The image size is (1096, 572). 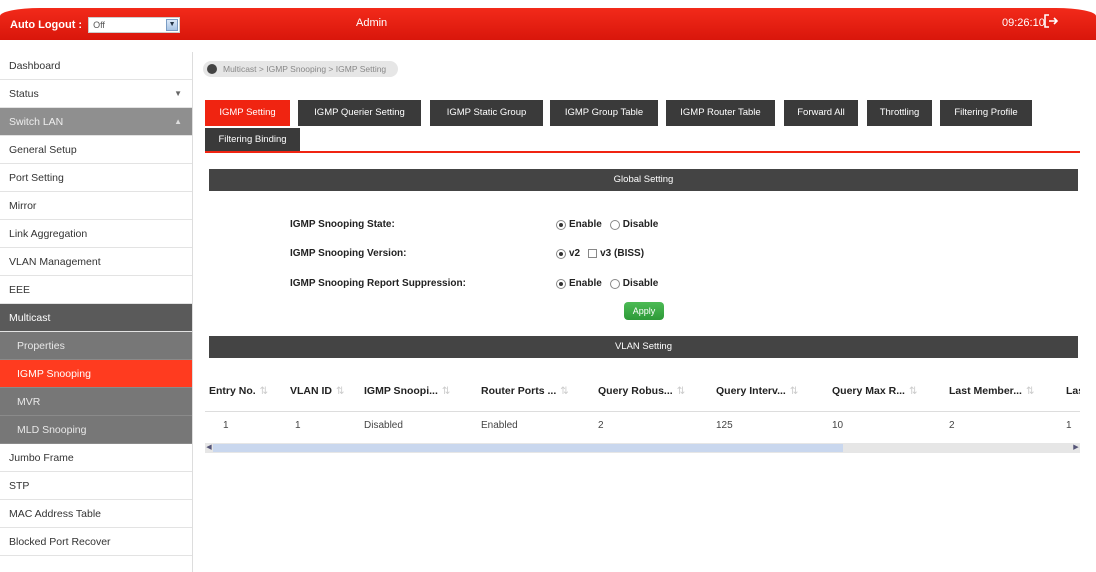 I want to click on report-suppression-radios: Enable Disable, so click(x=611, y=283).